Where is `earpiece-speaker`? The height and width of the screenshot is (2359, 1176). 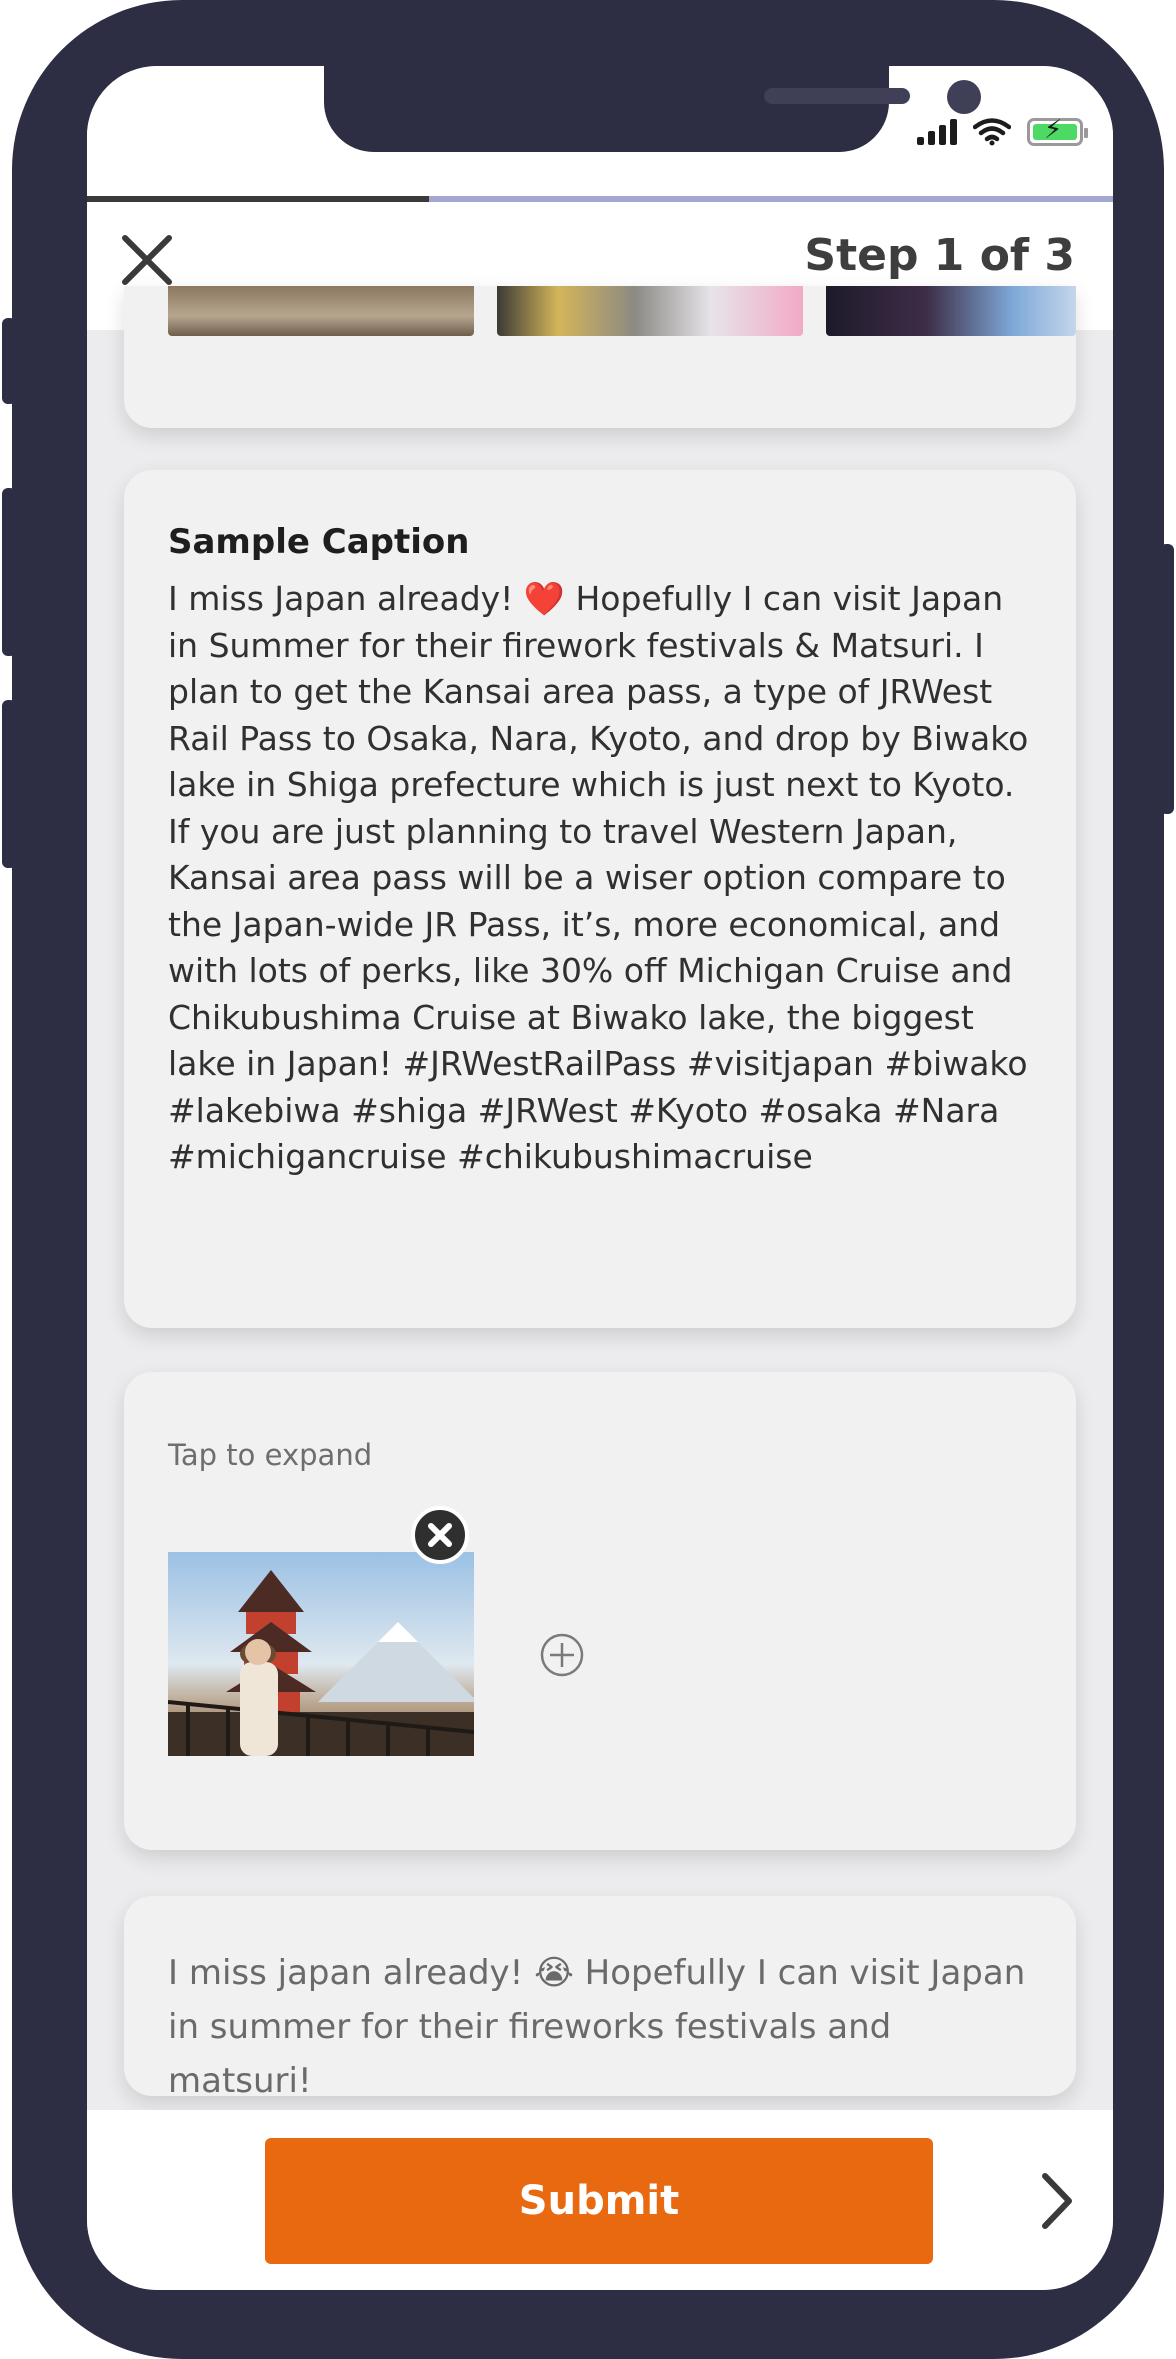
earpiece-speaker is located at coordinates (837, 96).